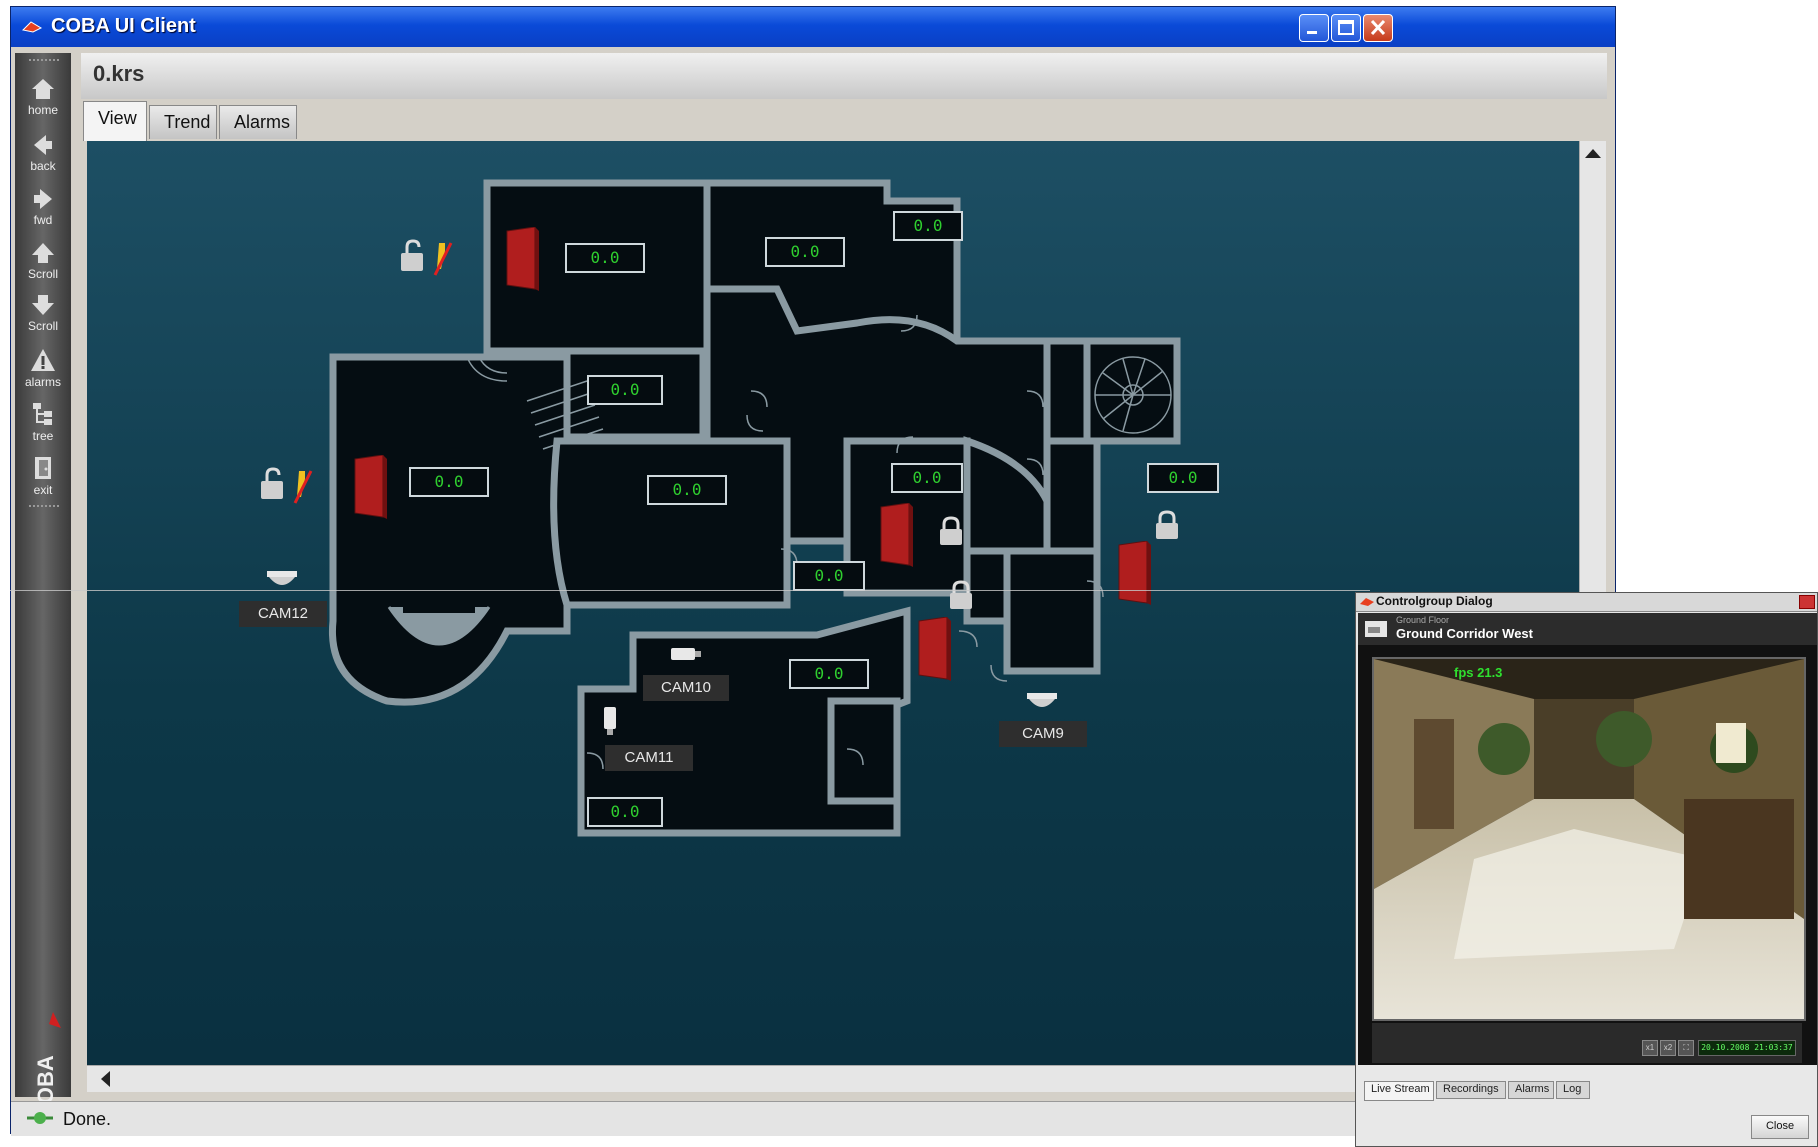  I want to click on rail-exit-button: exit, so click(43, 480).